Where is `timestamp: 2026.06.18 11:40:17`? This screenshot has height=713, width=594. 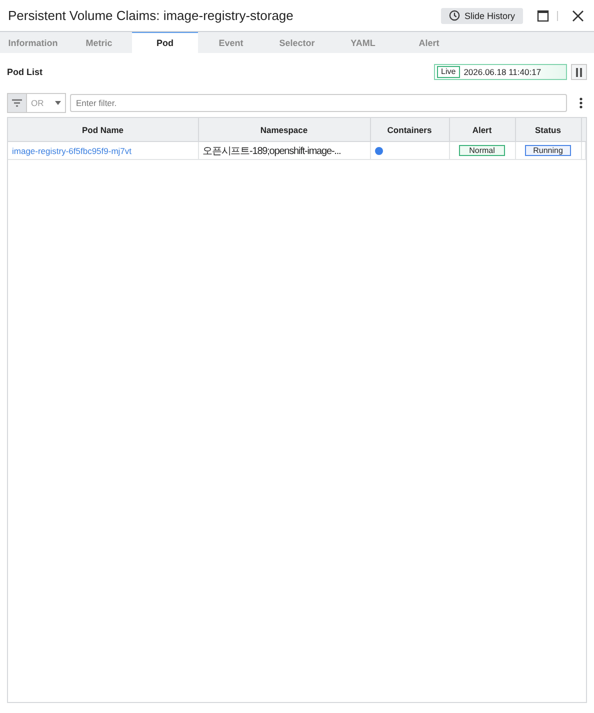
timestamp: 2026.06.18 11:40:17 is located at coordinates (503, 72).